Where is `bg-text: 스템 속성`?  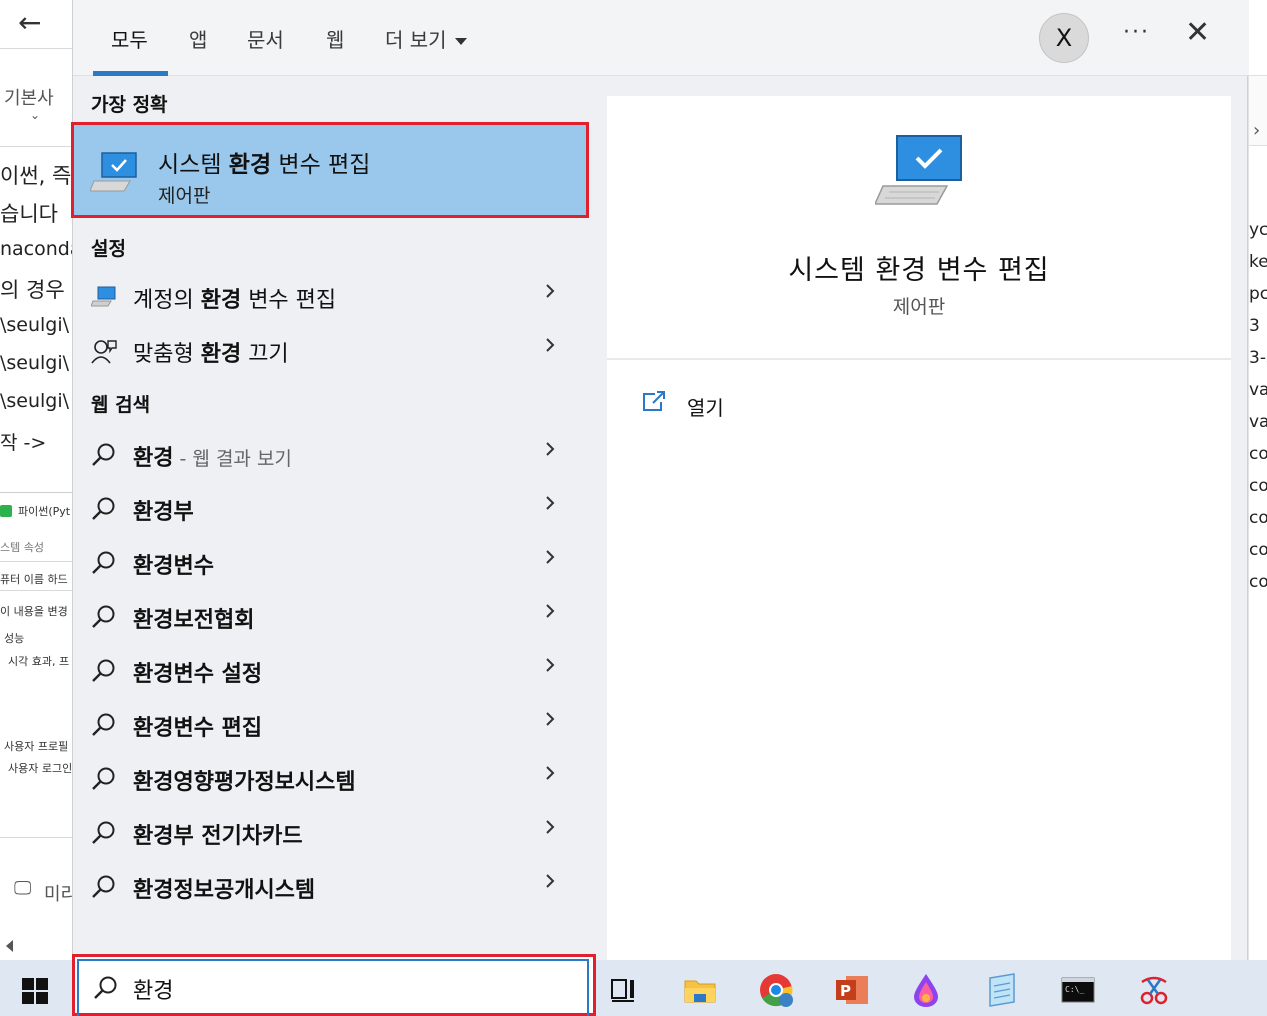 bg-text: 스템 속성 is located at coordinates (22, 547).